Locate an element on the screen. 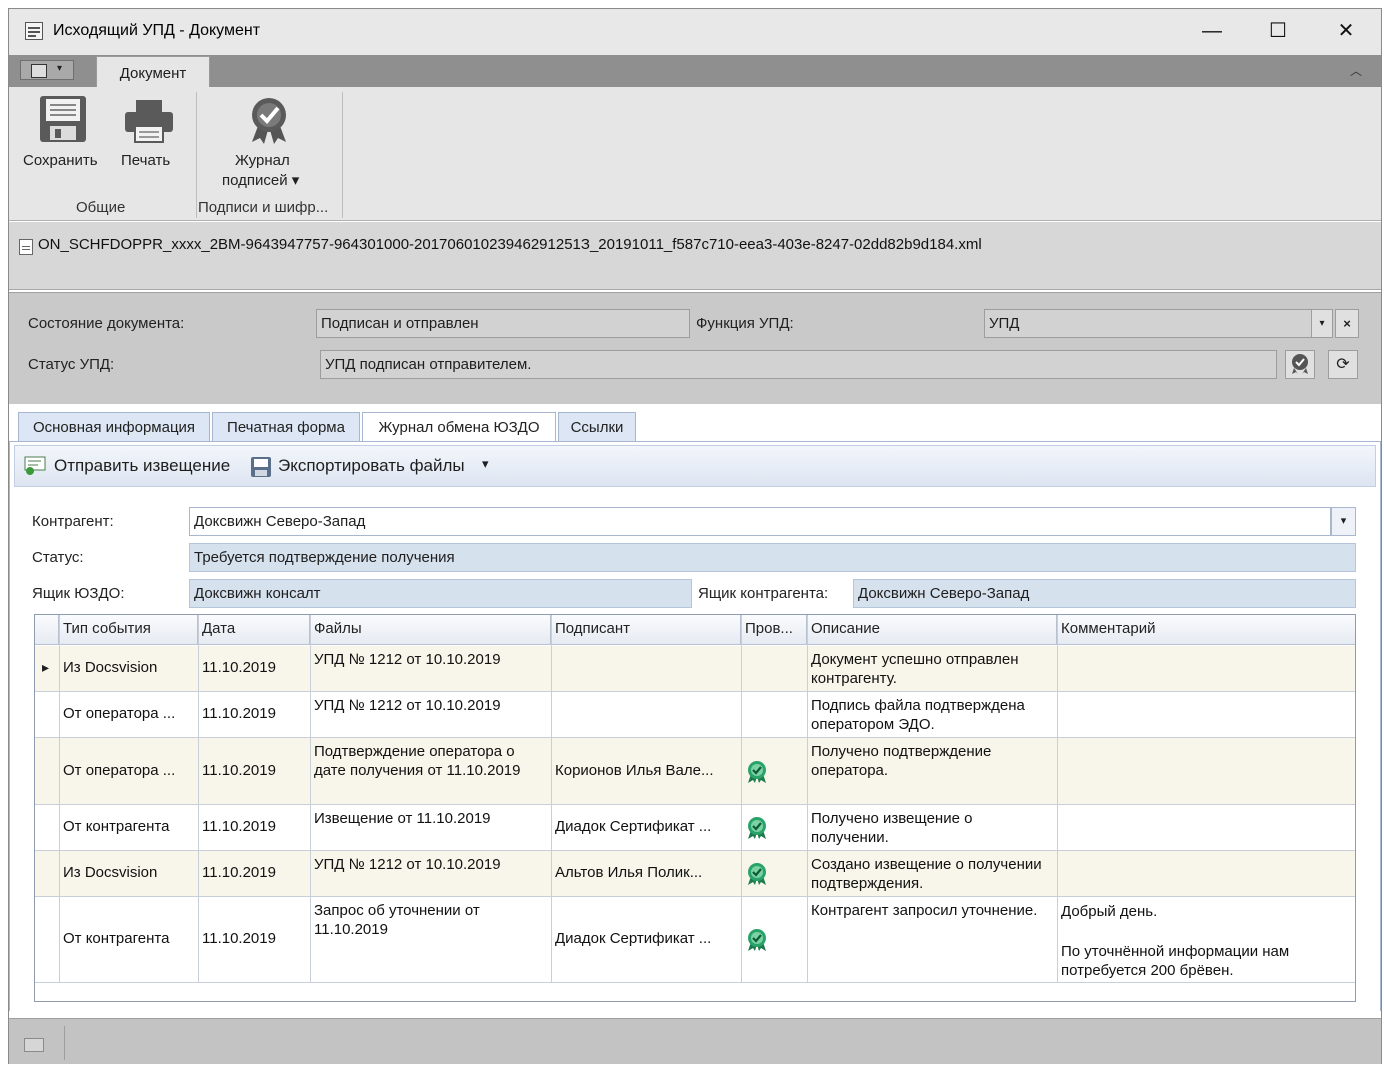  signature-journal-button: Журнал подписей ▾ is located at coordinates (269, 142).